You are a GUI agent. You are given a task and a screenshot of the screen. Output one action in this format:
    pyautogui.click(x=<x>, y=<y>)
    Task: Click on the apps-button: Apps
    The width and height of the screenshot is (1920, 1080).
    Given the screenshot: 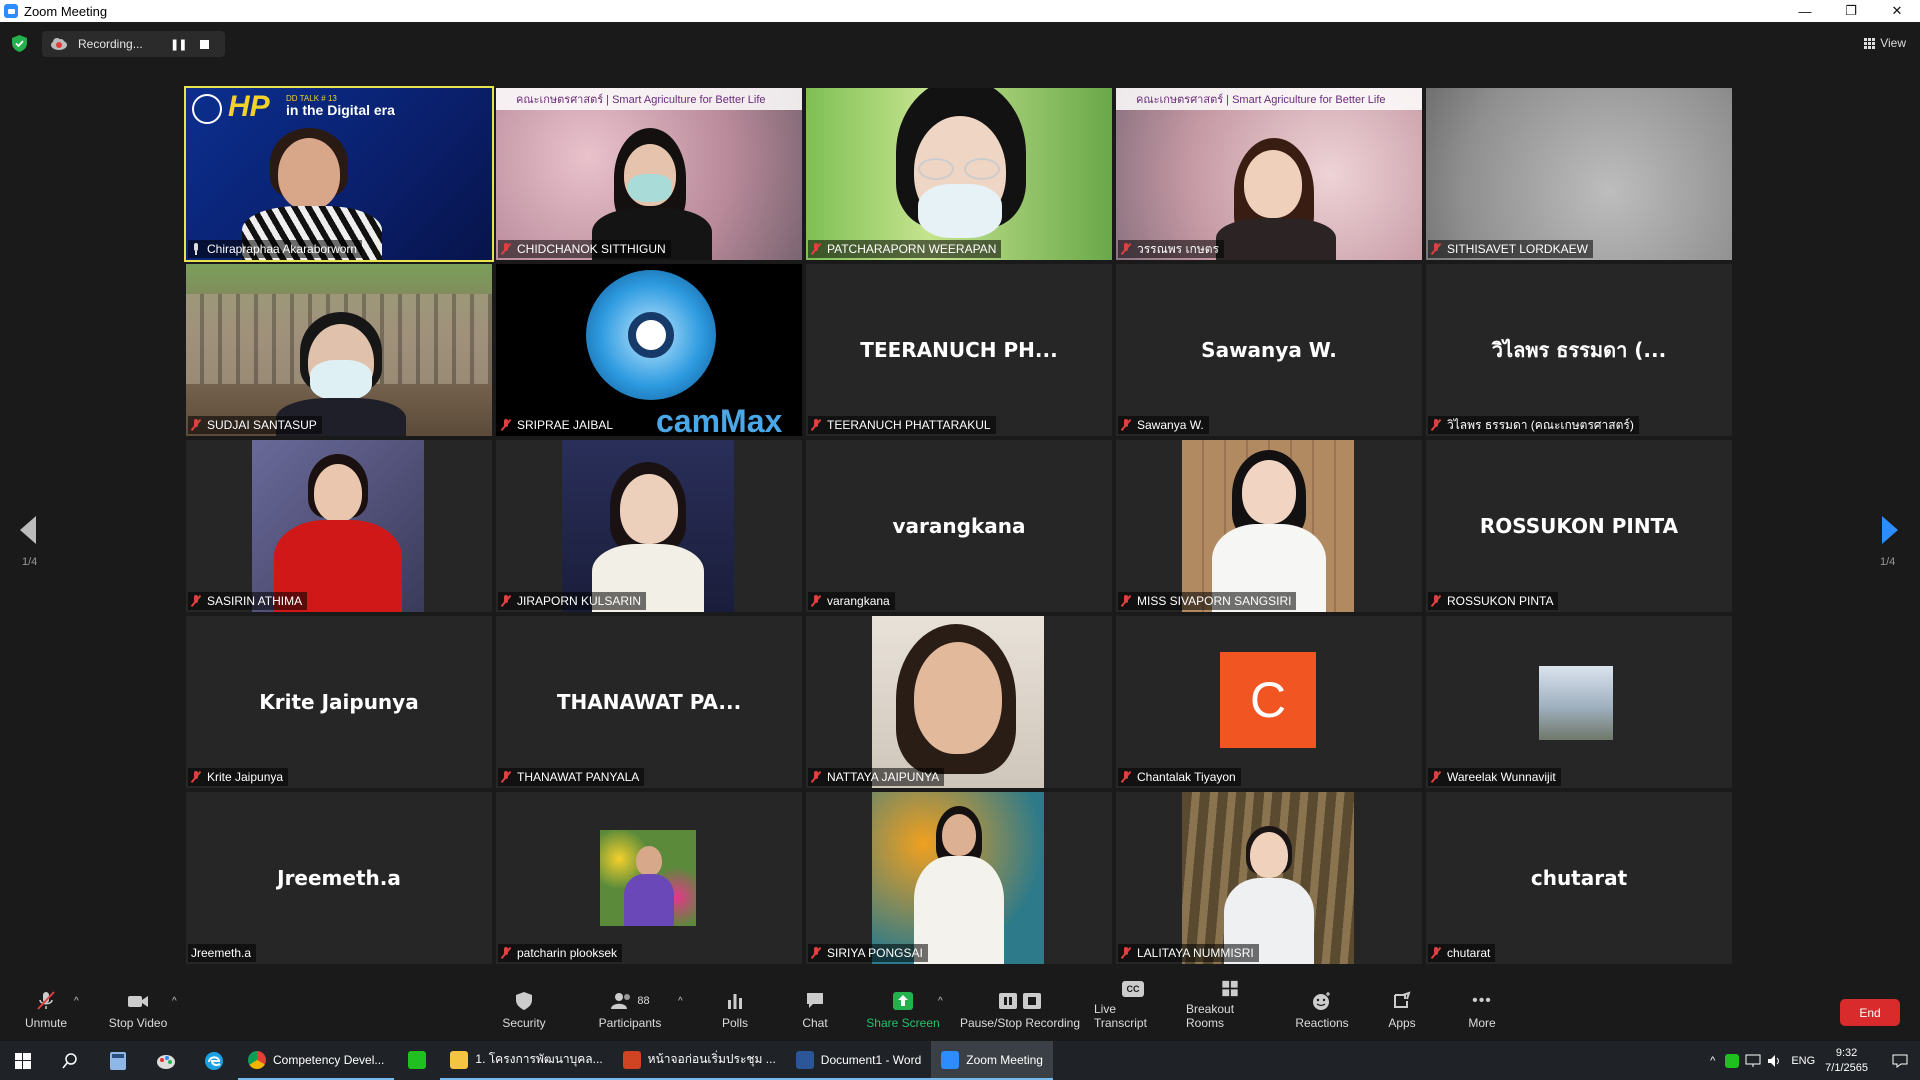 What is the action you would take?
    pyautogui.click(x=1402, y=1008)
    